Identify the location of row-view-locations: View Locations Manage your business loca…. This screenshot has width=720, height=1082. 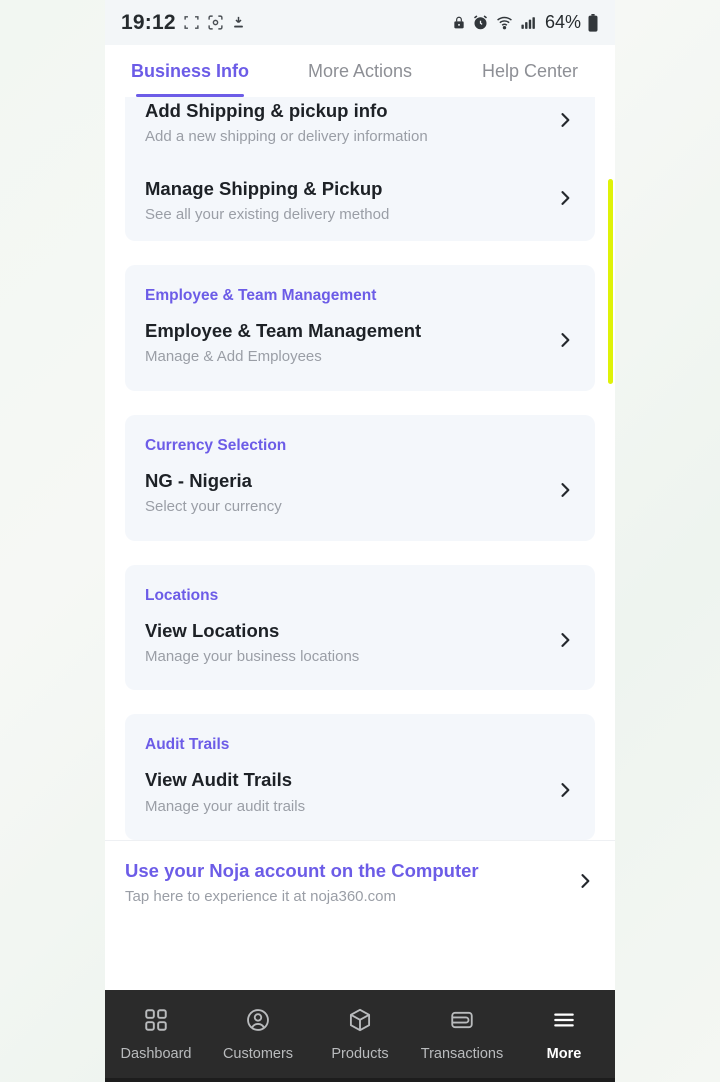
(360, 644).